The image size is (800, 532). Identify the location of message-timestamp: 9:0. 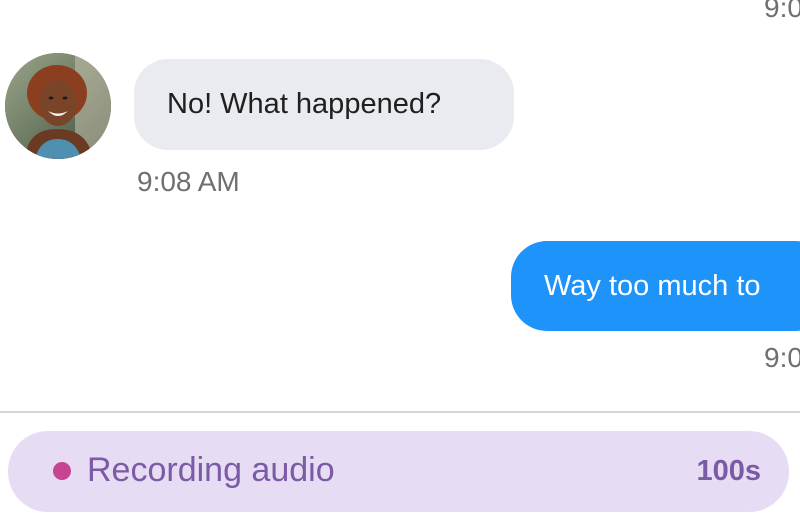
(782, 11).